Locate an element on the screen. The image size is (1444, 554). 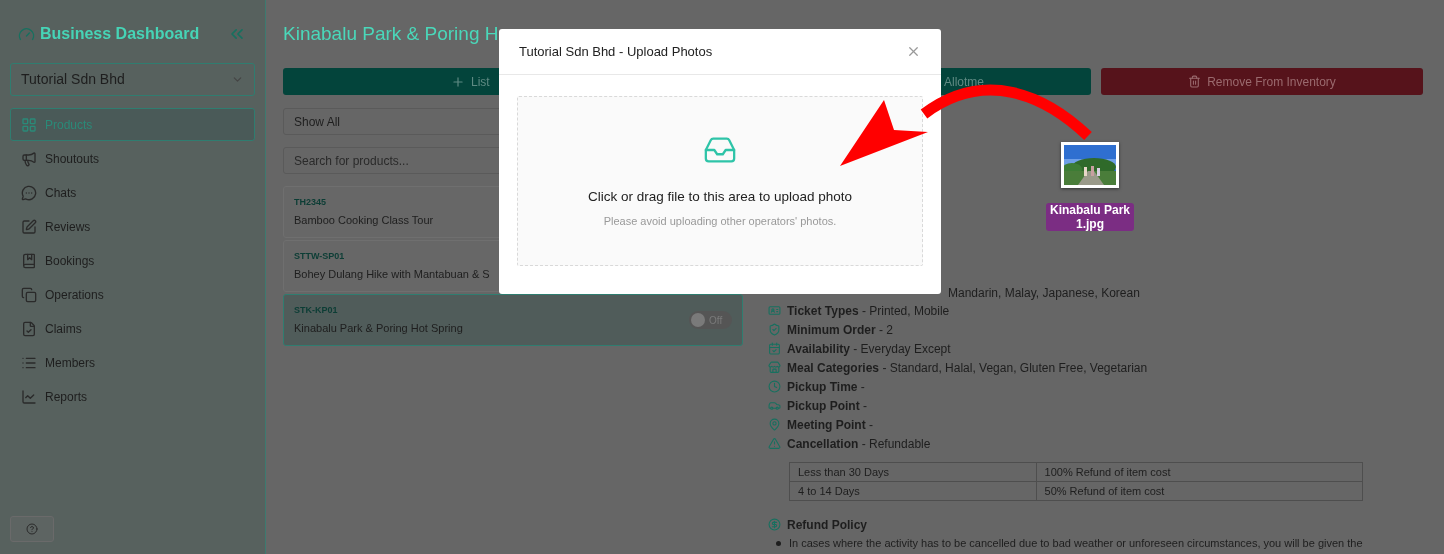
product-name: Bamboo Cooking Class Tour is located at coordinates (364, 220).